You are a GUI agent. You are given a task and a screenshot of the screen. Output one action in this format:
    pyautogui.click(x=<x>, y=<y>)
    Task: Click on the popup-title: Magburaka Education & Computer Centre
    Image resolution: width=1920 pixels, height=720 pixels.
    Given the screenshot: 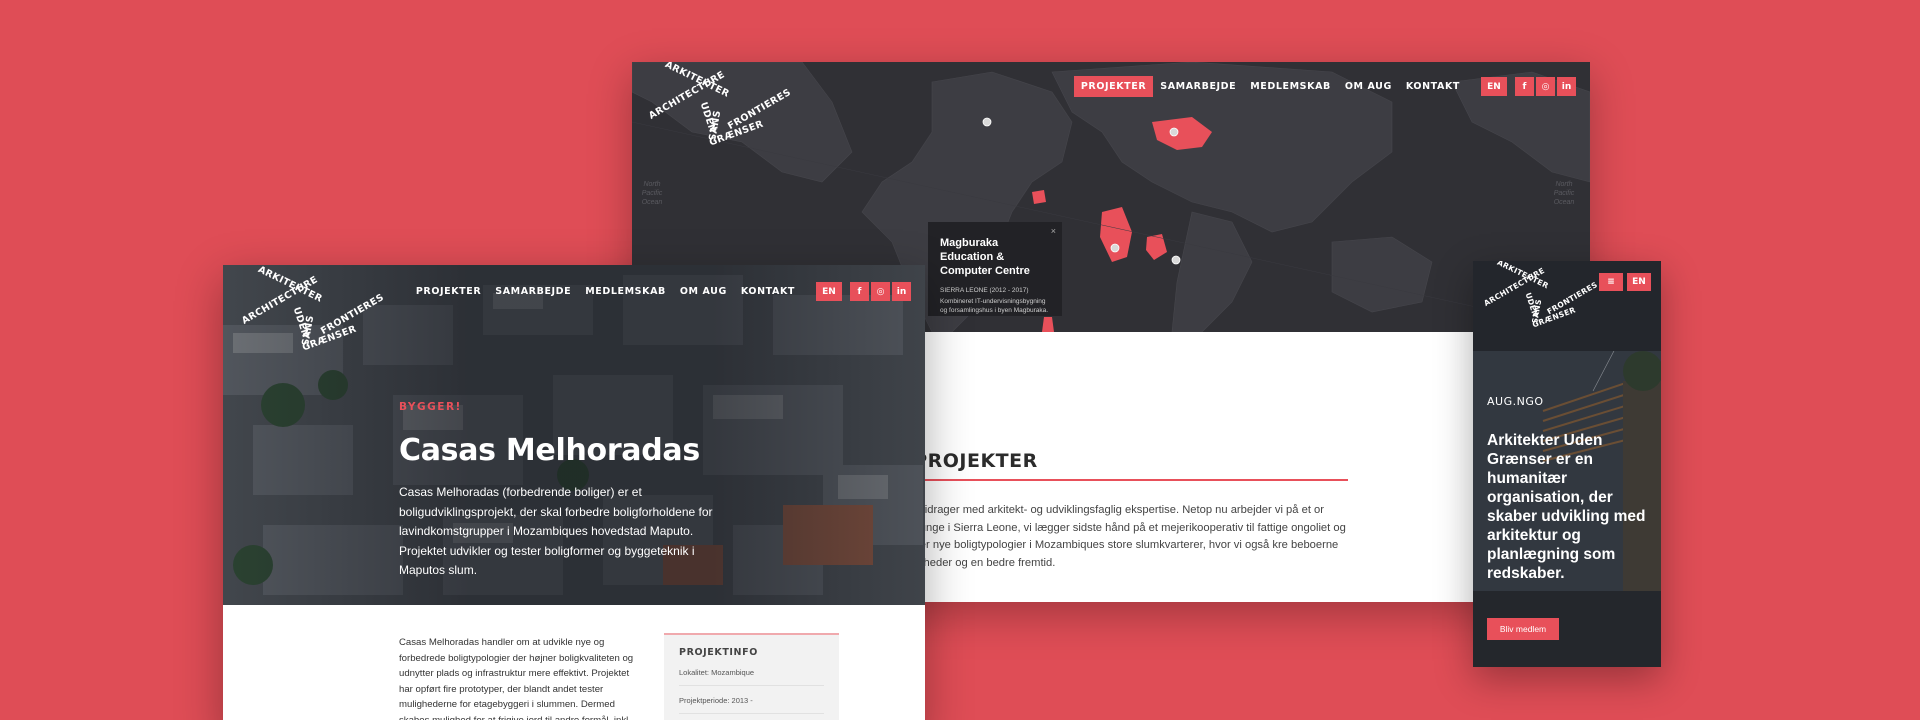 What is the action you would take?
    pyautogui.click(x=995, y=257)
    